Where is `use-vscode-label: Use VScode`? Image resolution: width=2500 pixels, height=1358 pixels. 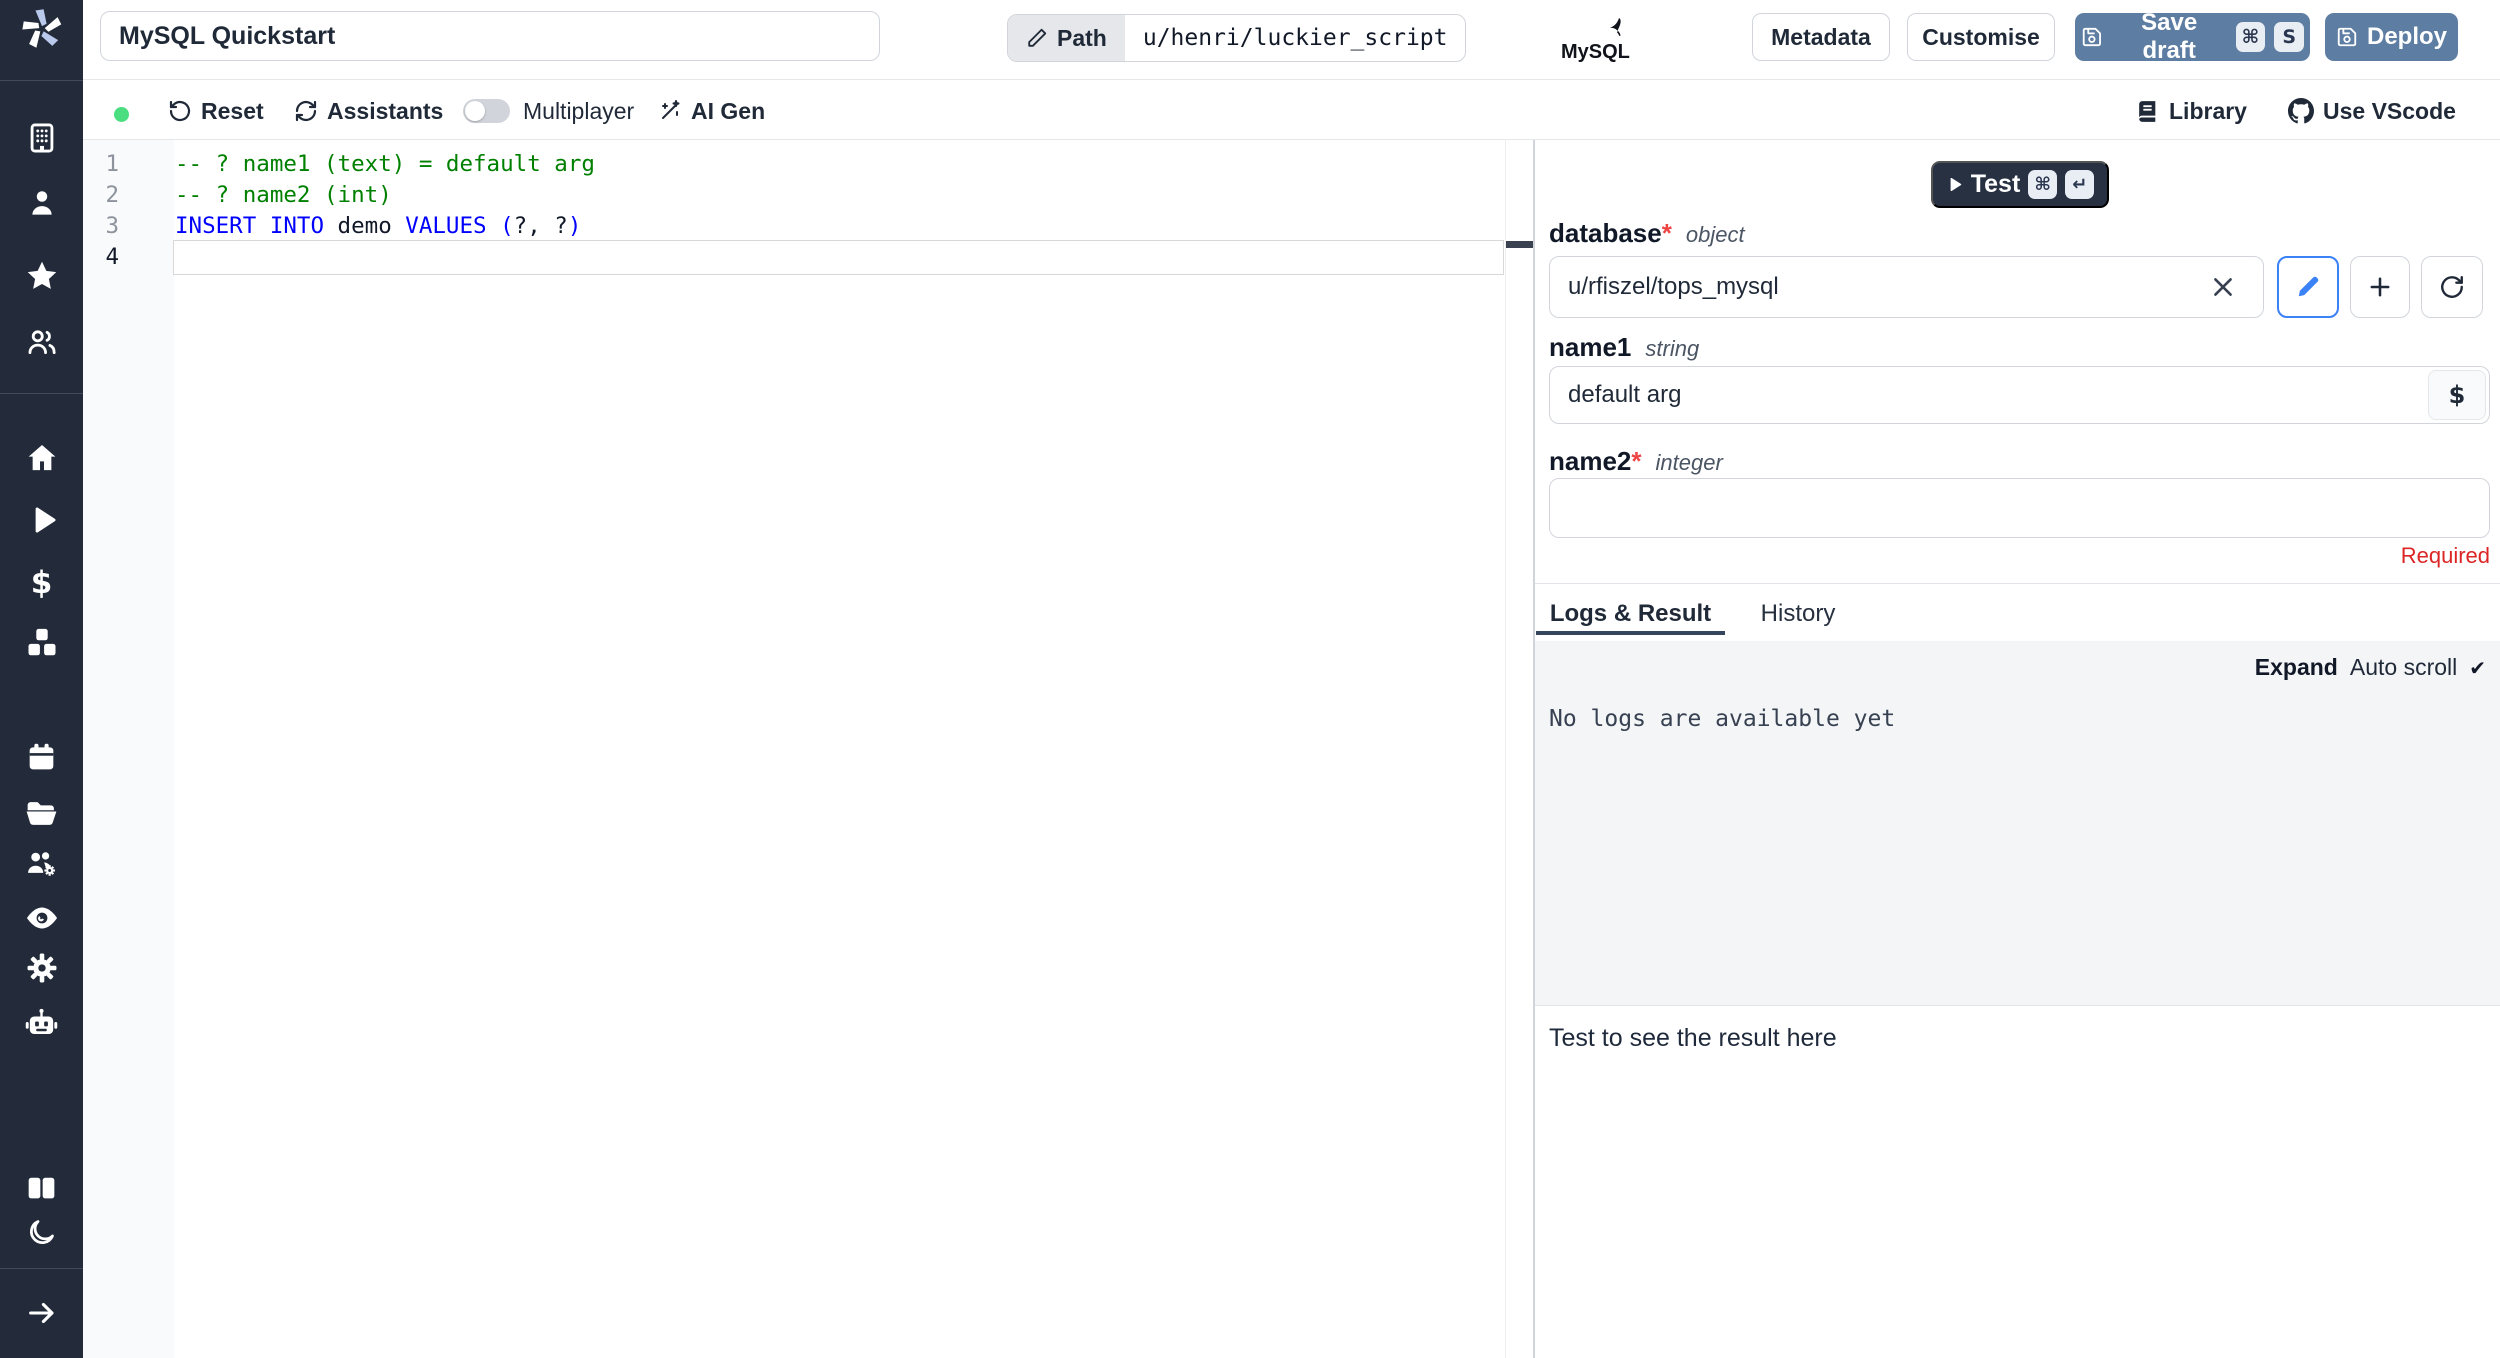 use-vscode-label: Use VScode is located at coordinates (2389, 111).